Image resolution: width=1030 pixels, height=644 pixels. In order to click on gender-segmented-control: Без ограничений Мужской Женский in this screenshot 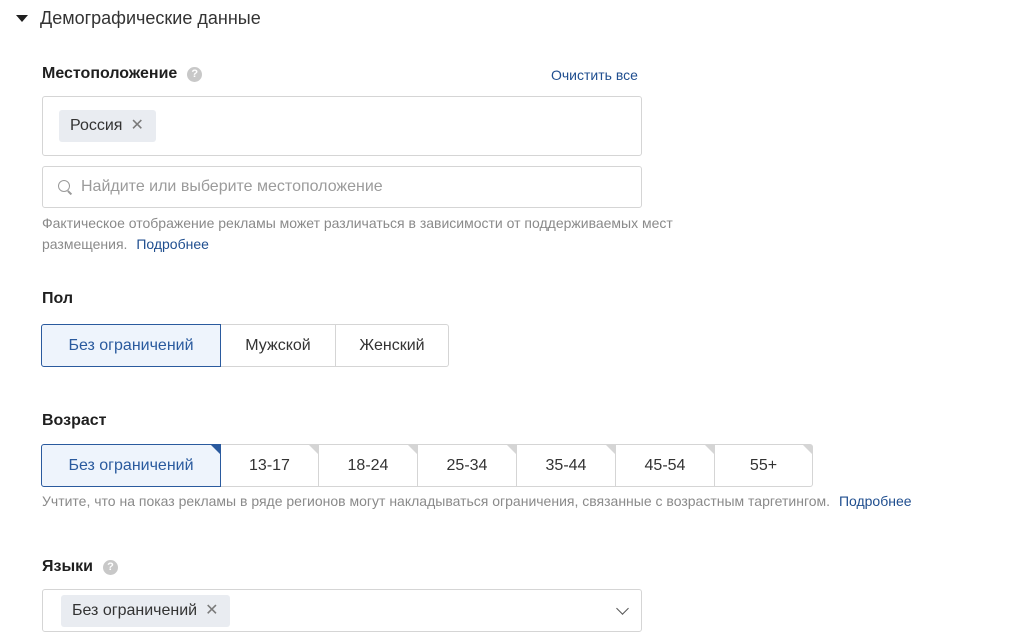, I will do `click(245, 345)`.